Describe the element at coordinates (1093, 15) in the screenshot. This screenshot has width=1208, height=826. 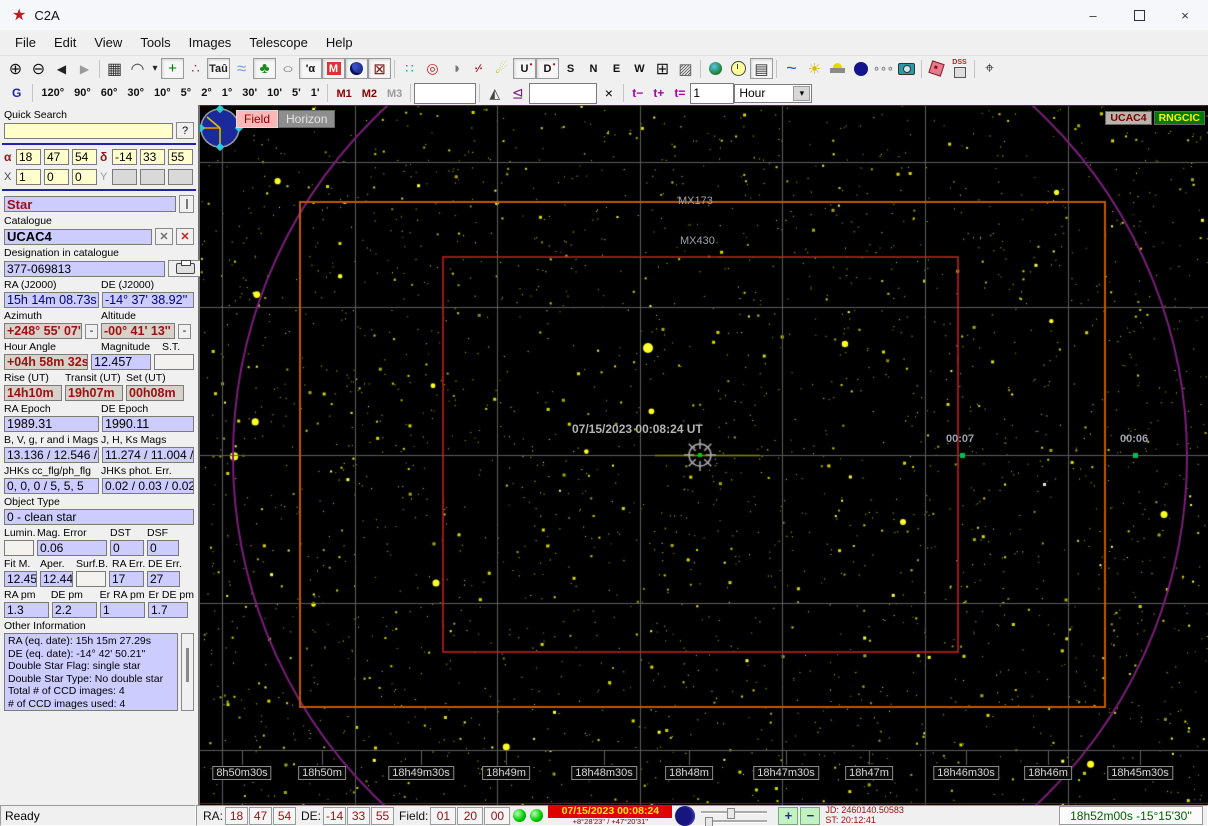
I see `minimize-button: –` at that location.